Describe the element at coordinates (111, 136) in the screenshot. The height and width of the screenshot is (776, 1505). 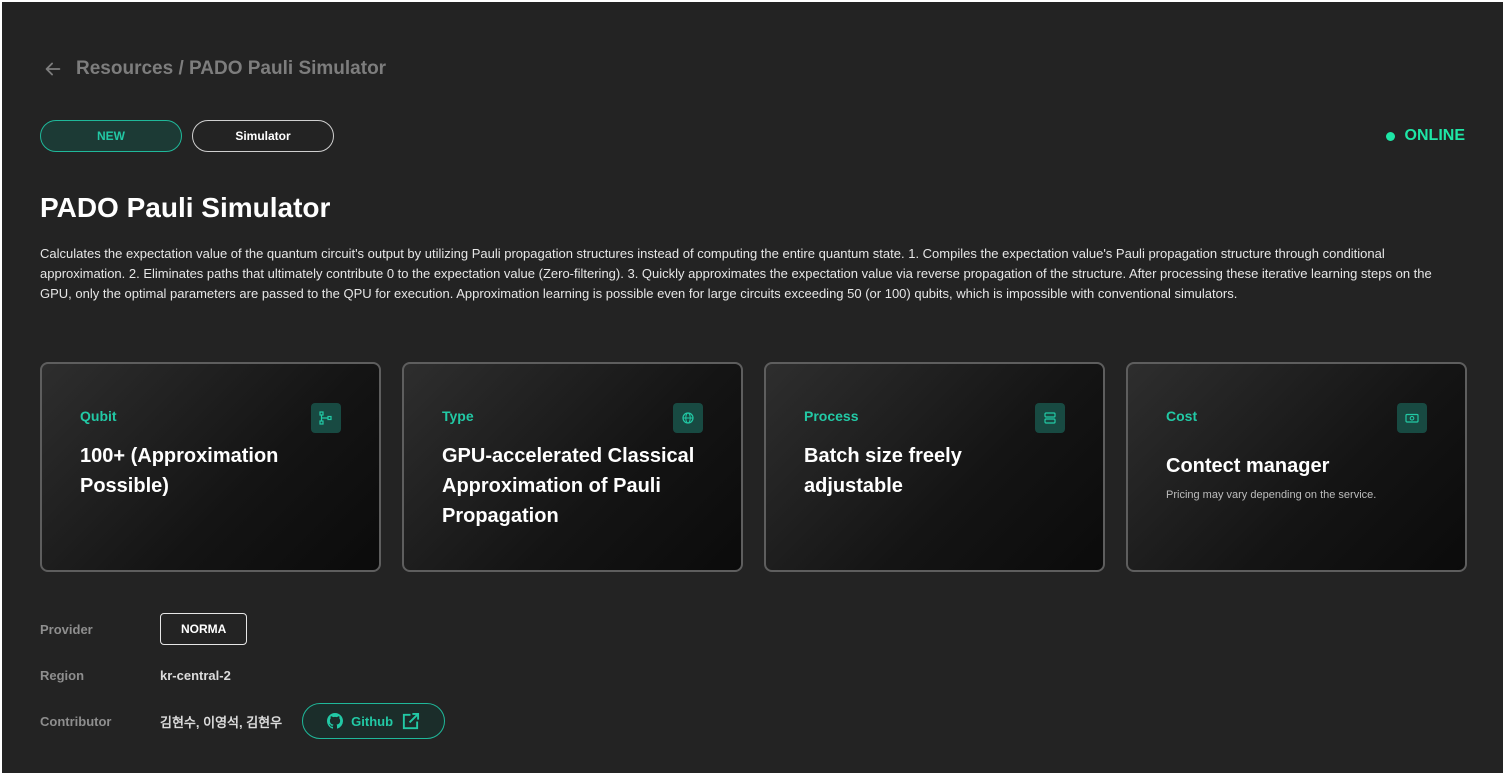
I see `tag-new: NEW` at that location.